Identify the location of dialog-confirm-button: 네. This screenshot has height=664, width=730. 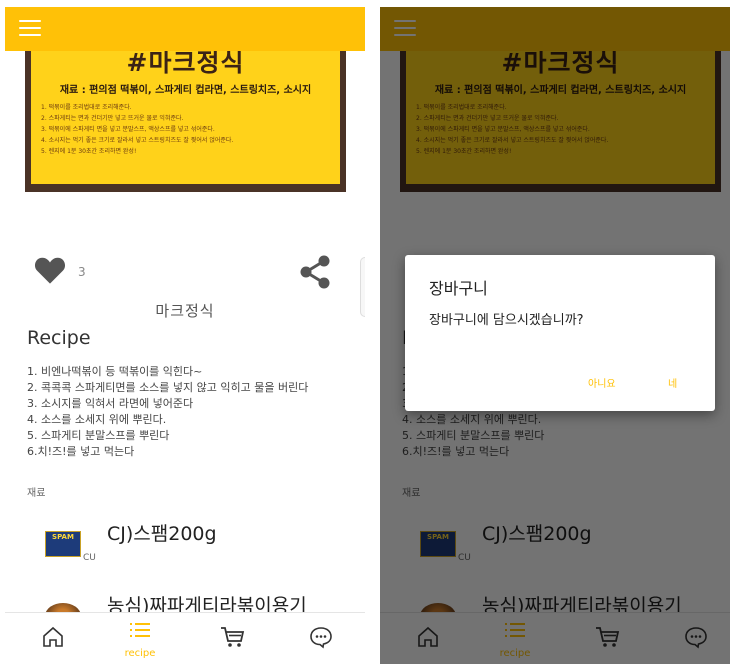
(672, 382).